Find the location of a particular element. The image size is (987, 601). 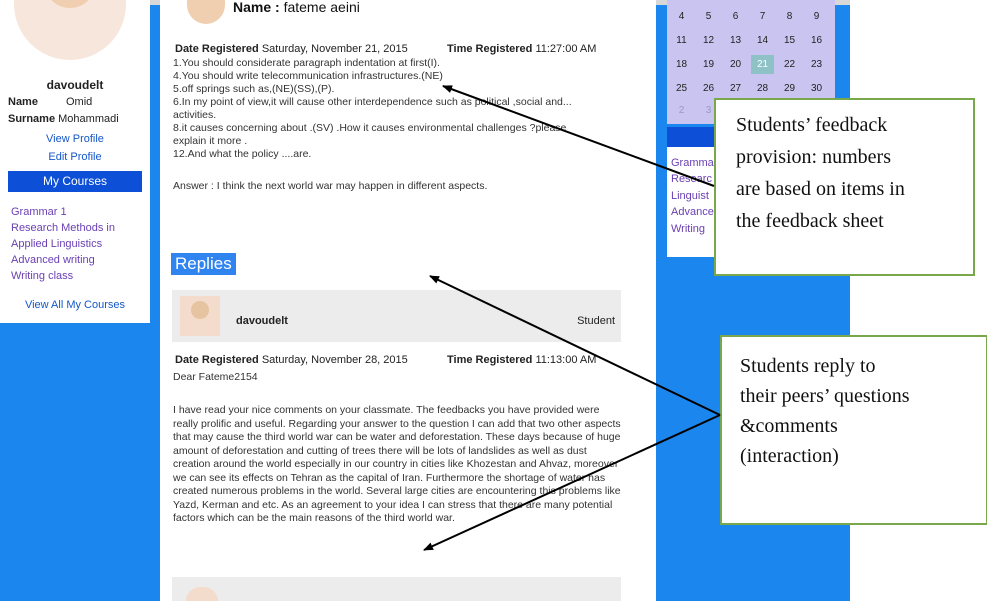

feedback-arrow is located at coordinates (578, 136).